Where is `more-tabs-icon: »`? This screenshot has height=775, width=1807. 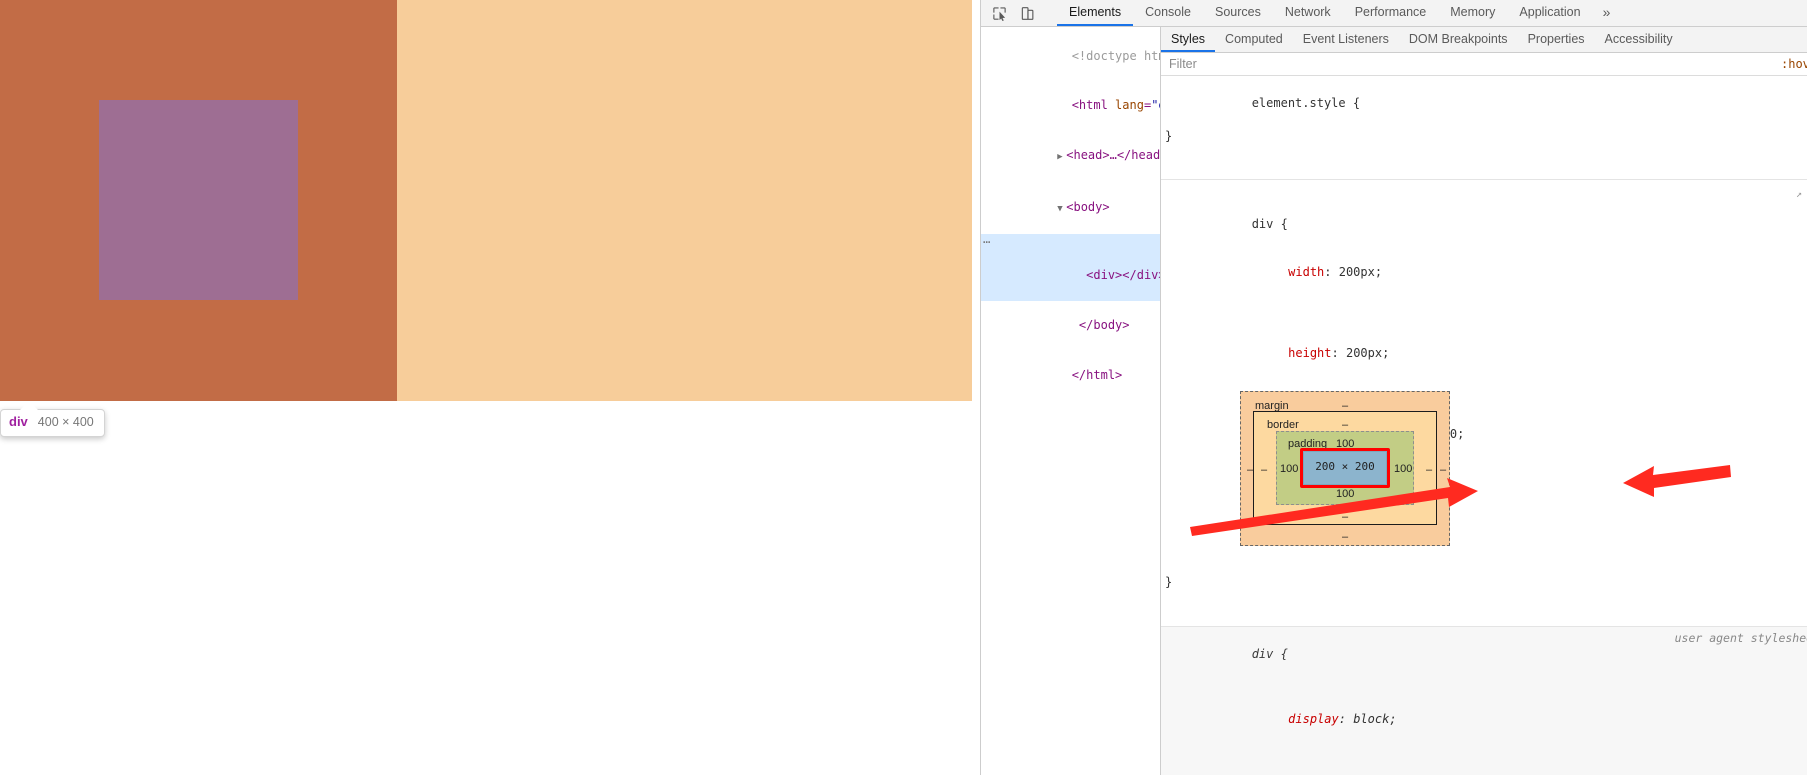 more-tabs-icon: » is located at coordinates (1607, 13).